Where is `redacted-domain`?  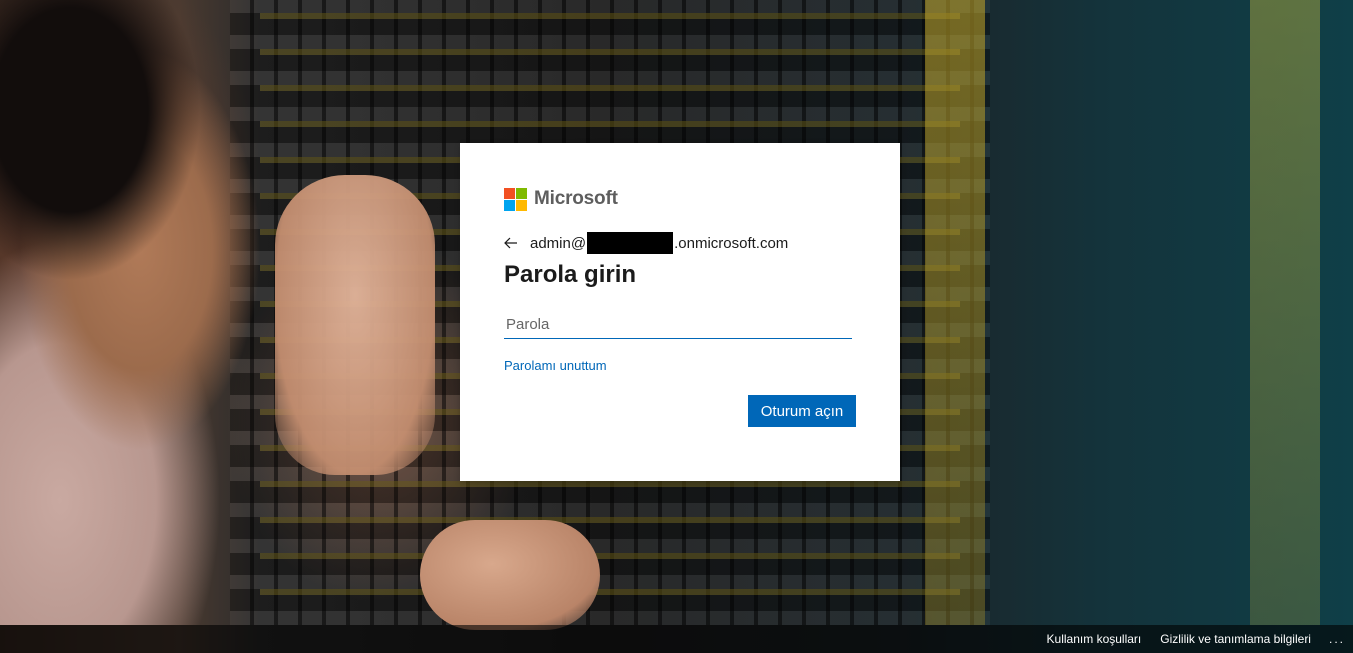
redacted-domain is located at coordinates (630, 243).